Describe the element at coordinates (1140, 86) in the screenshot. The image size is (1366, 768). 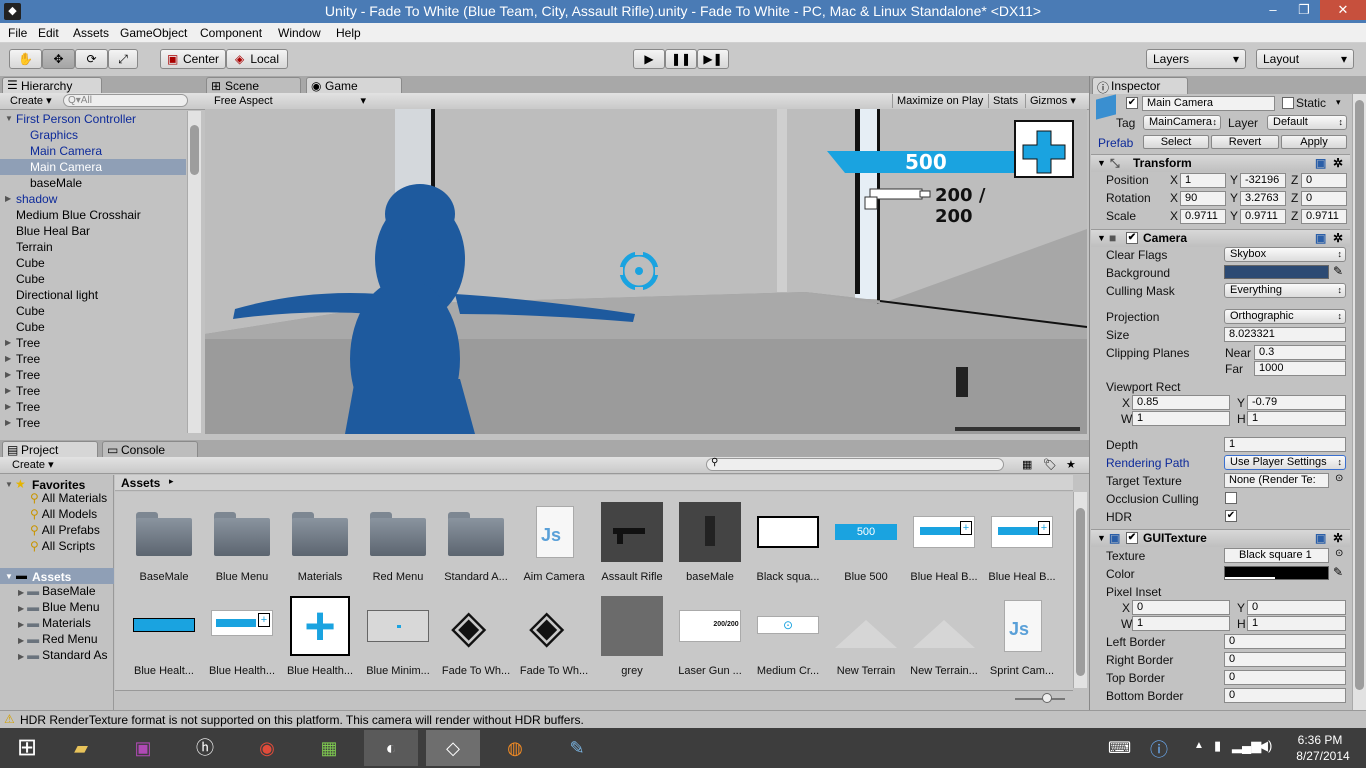
I see `tab-inspector: ⓘ Inspector` at that location.